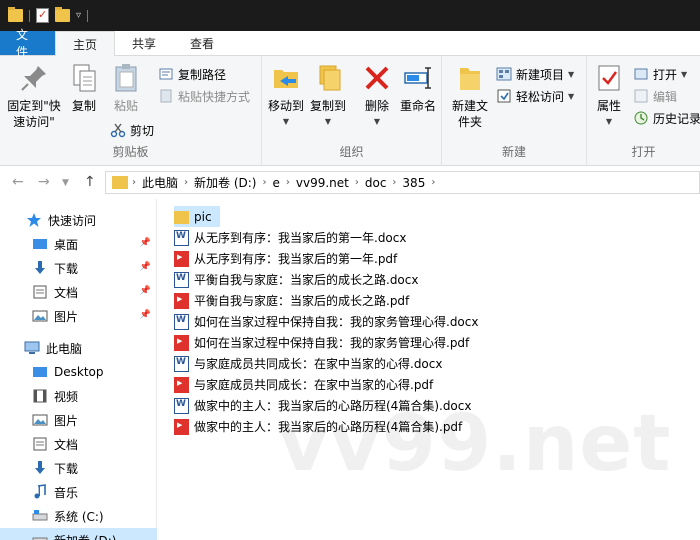 This screenshot has width=700, height=540. Describe the element at coordinates (666, 118) in the screenshot. I see `history-button: 历史记录` at that location.